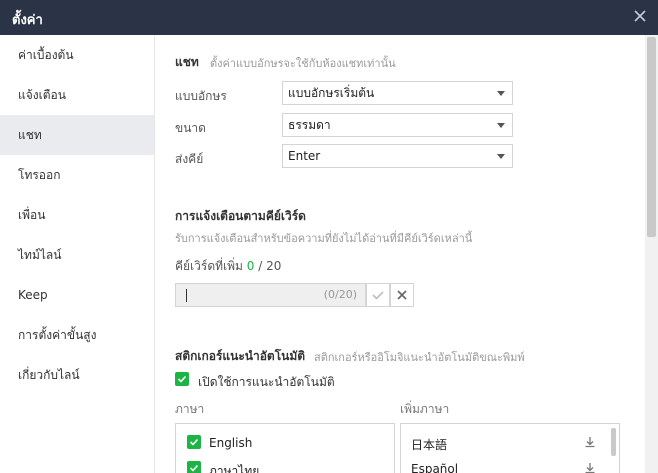  What do you see at coordinates (651, 254) in the screenshot?
I see `content-scrollbar` at bounding box center [651, 254].